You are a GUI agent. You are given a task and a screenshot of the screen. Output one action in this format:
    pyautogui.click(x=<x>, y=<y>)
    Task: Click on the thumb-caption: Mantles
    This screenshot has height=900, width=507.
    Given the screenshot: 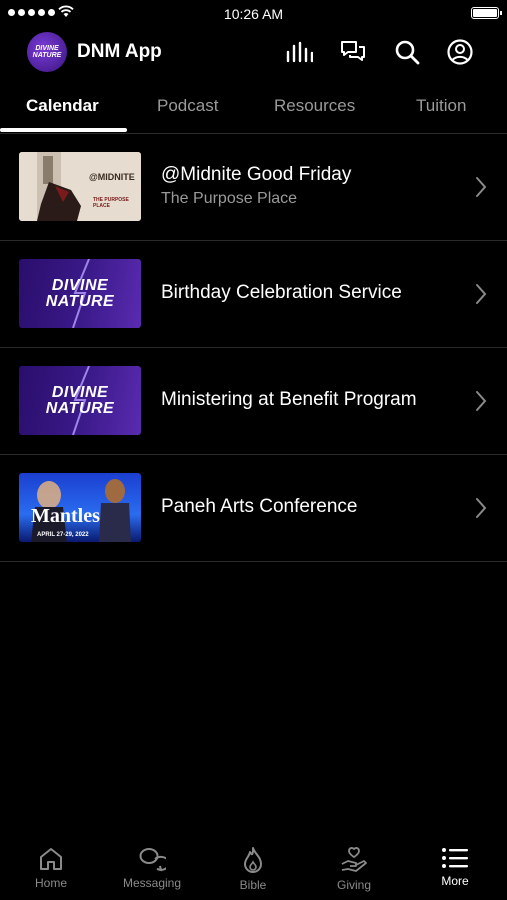 What is the action you would take?
    pyautogui.click(x=65, y=516)
    